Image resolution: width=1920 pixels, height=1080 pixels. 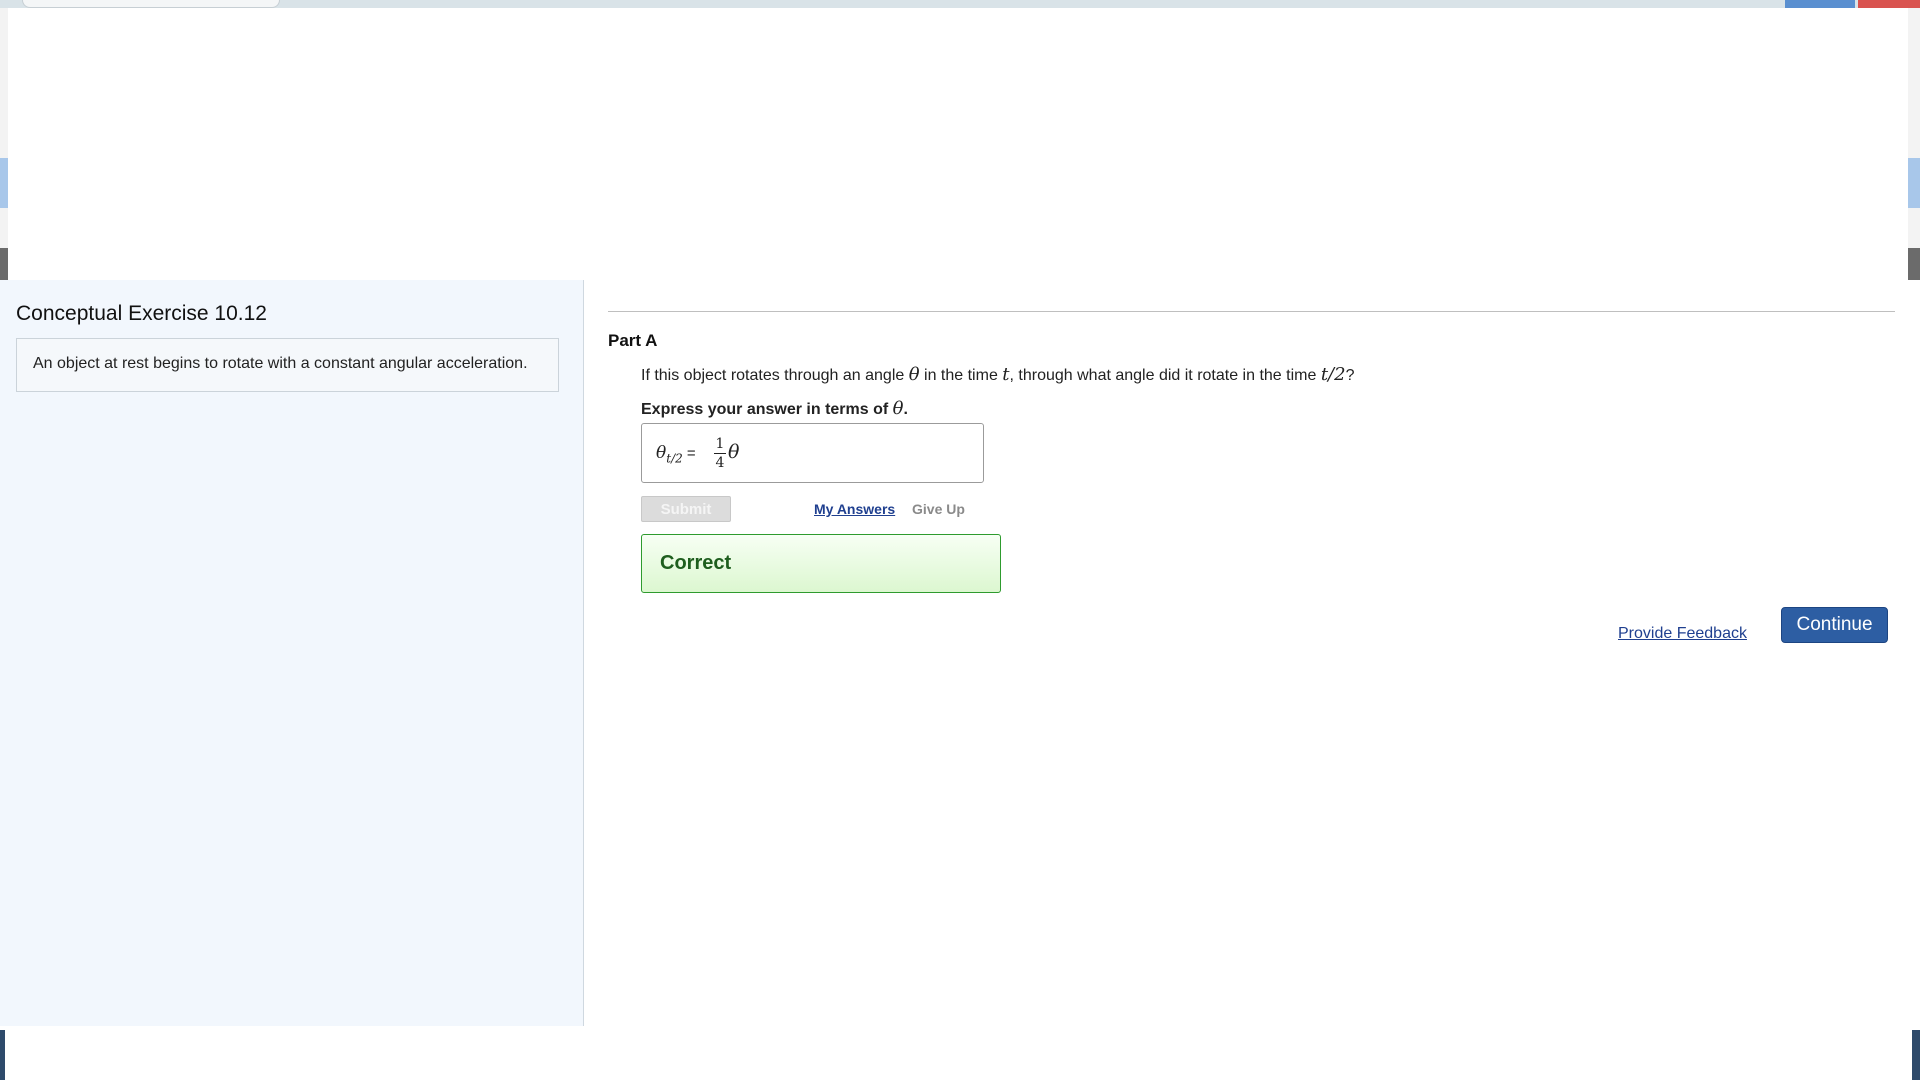 What do you see at coordinates (812, 453) in the screenshot?
I see `answer-field: θt/2 = 1 4 θ` at bounding box center [812, 453].